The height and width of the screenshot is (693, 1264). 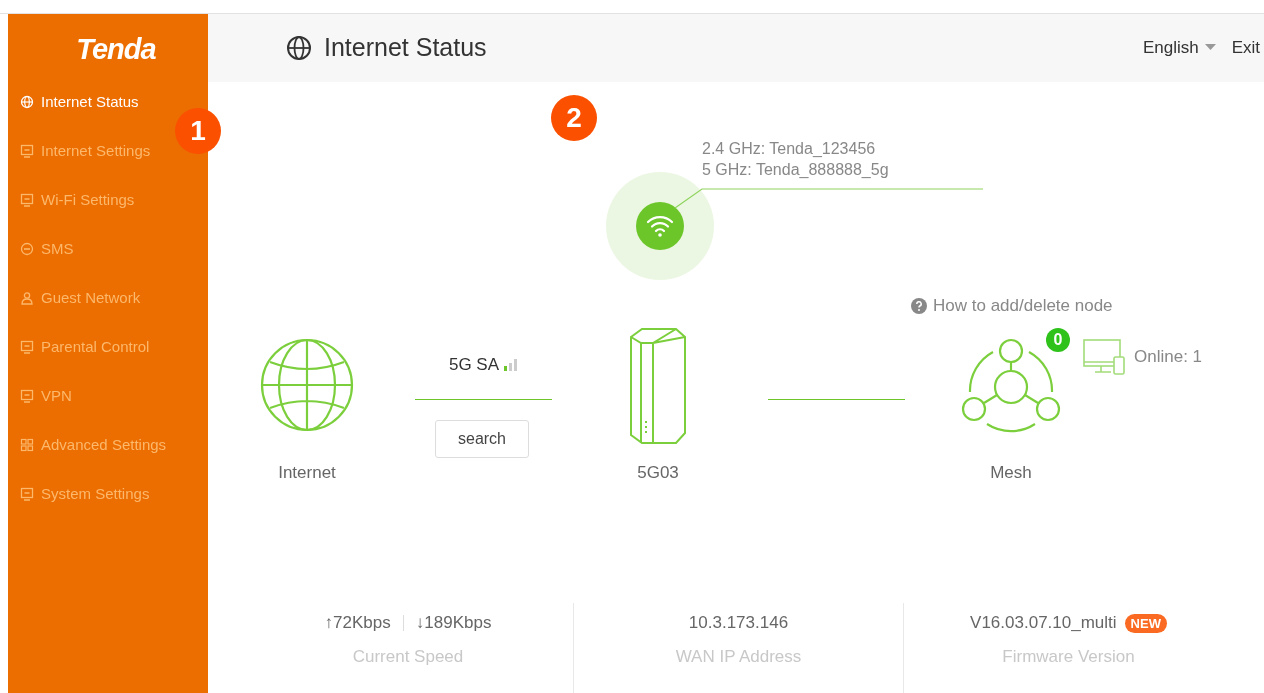 What do you see at coordinates (47, 248) in the screenshot?
I see `sidebar-item: SMS` at bounding box center [47, 248].